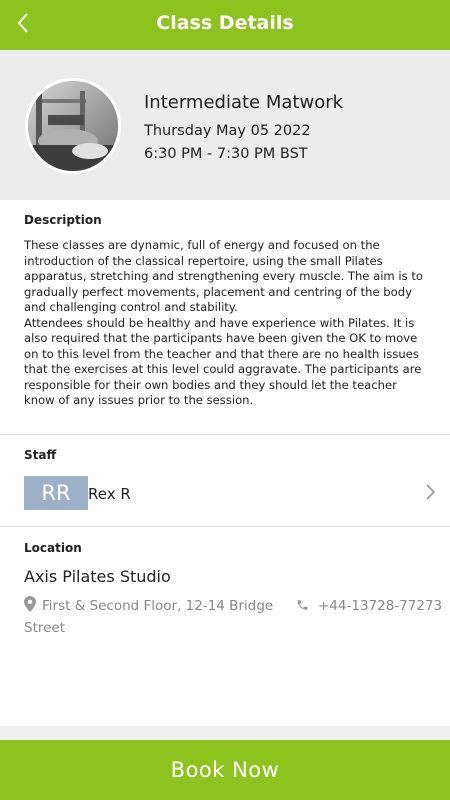 The width and height of the screenshot is (450, 800). What do you see at coordinates (109, 494) in the screenshot?
I see `staff-name: Rex R` at bounding box center [109, 494].